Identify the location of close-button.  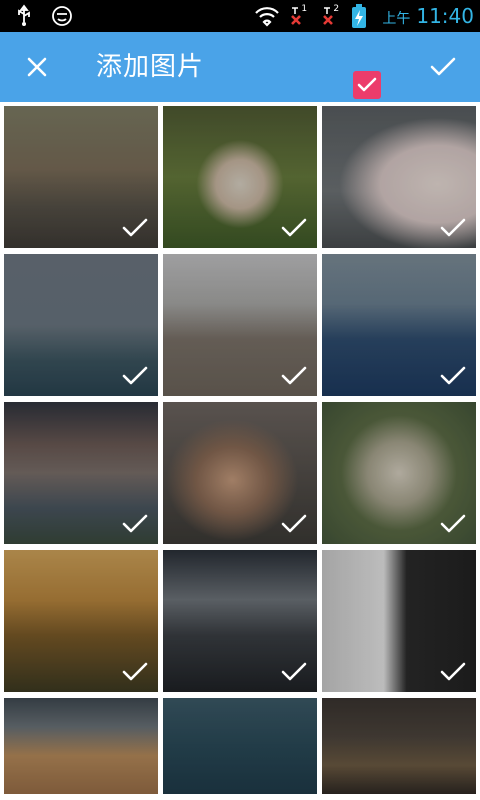
(37, 67).